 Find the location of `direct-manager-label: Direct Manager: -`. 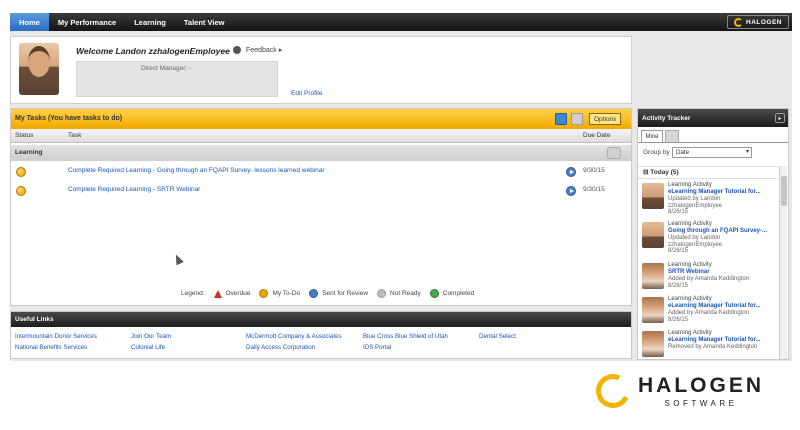

direct-manager-label: Direct Manager: - is located at coordinates (166, 68).